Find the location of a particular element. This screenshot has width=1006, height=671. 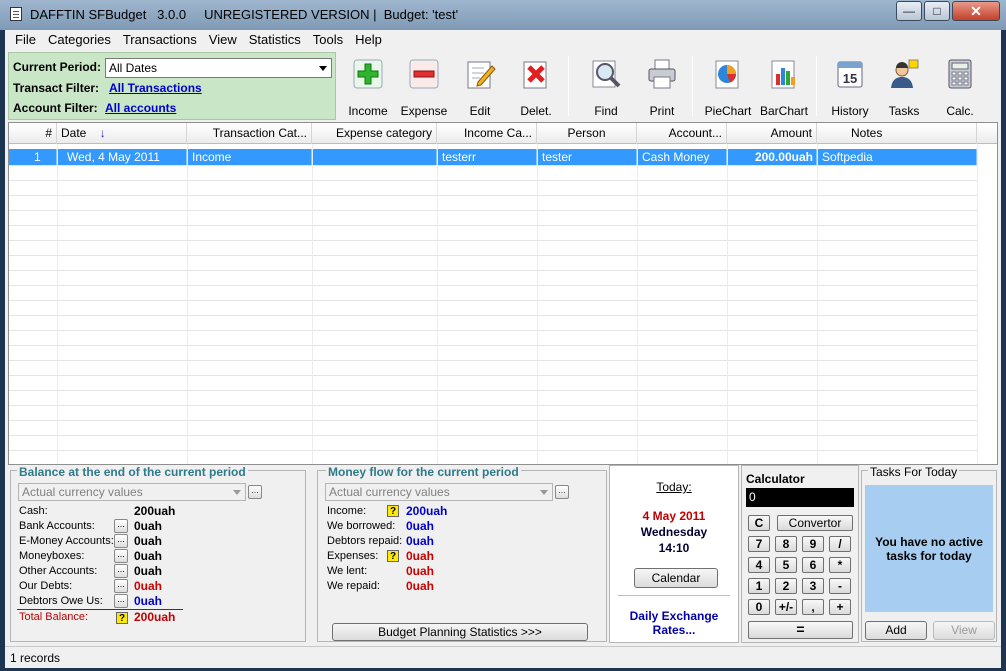

piechart-button: PieChart is located at coordinates (728, 86).